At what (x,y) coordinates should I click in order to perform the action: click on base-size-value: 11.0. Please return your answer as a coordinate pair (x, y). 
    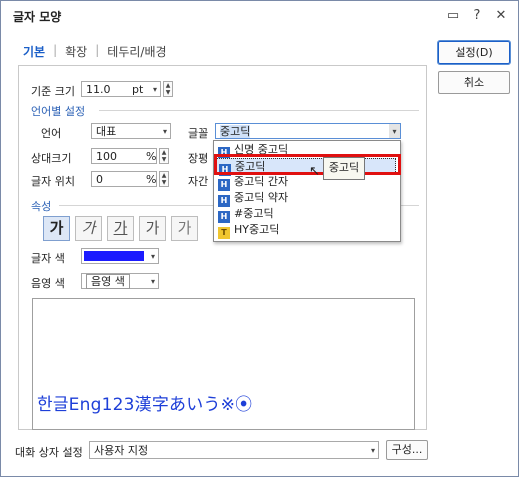
    Looking at the image, I should click on (98, 89).